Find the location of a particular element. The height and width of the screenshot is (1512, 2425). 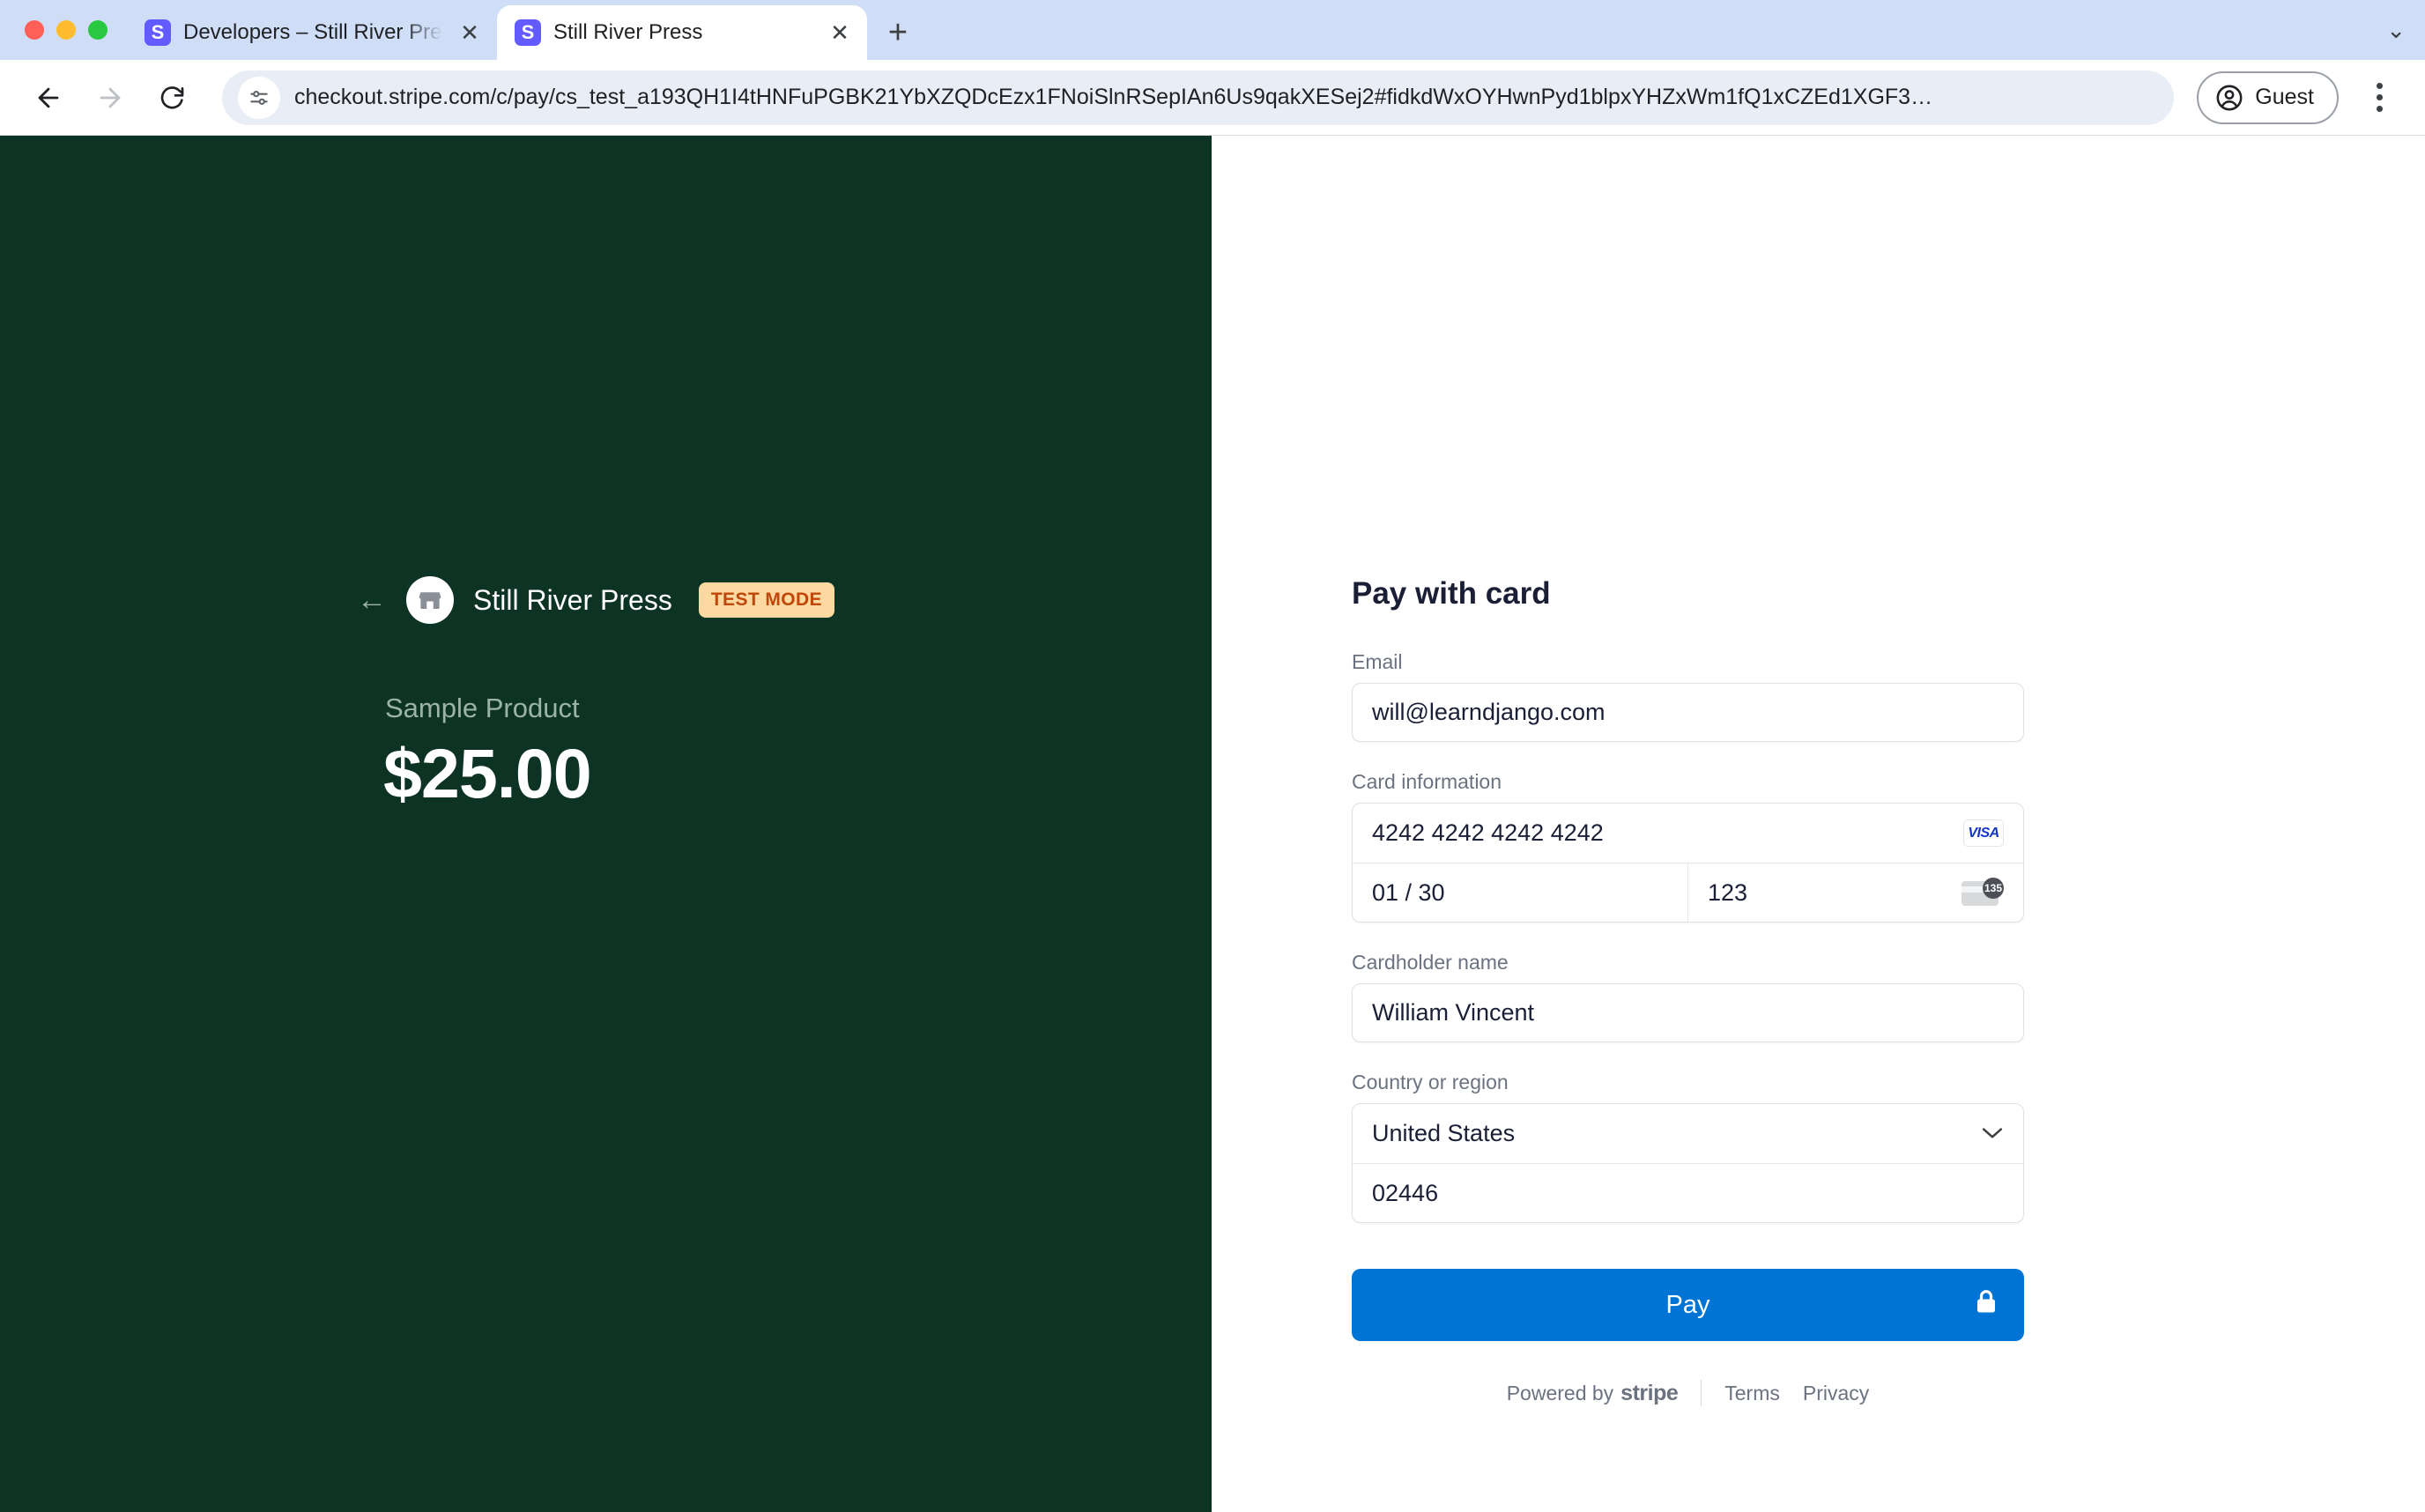

card-number-value: 4242 4242 4242 4242 is located at coordinates (1488, 832).